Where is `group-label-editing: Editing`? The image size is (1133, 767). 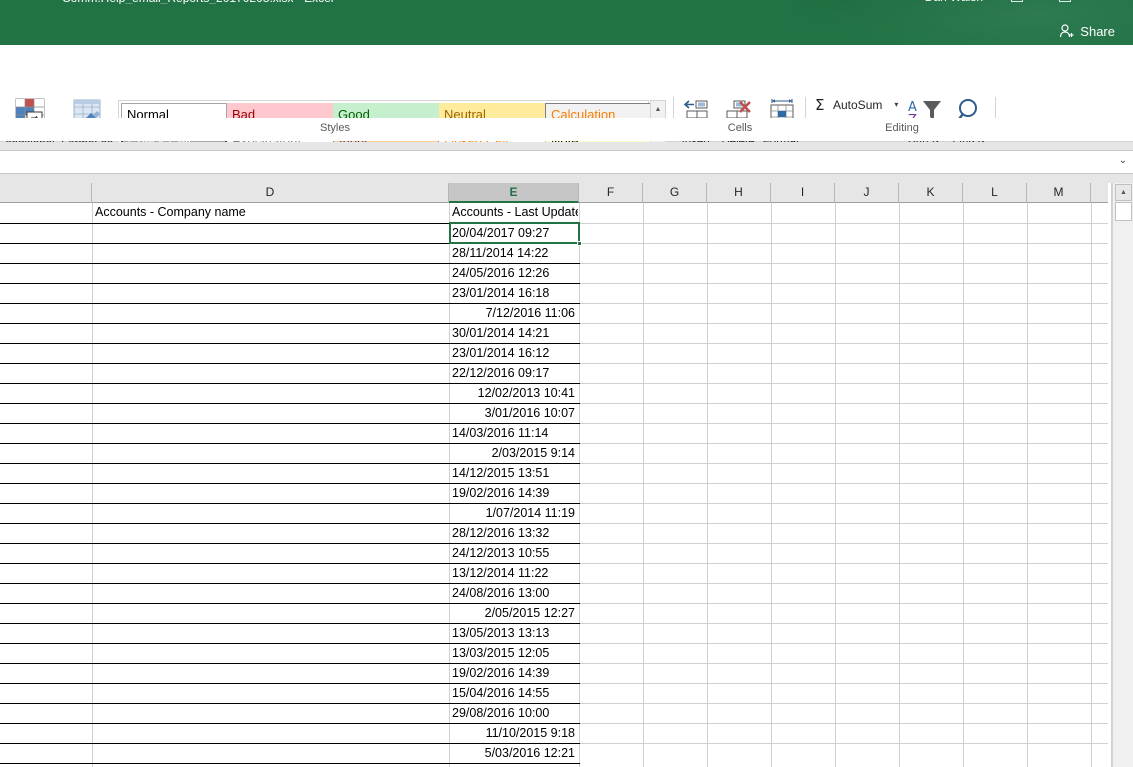
group-label-editing: Editing is located at coordinates (902, 128).